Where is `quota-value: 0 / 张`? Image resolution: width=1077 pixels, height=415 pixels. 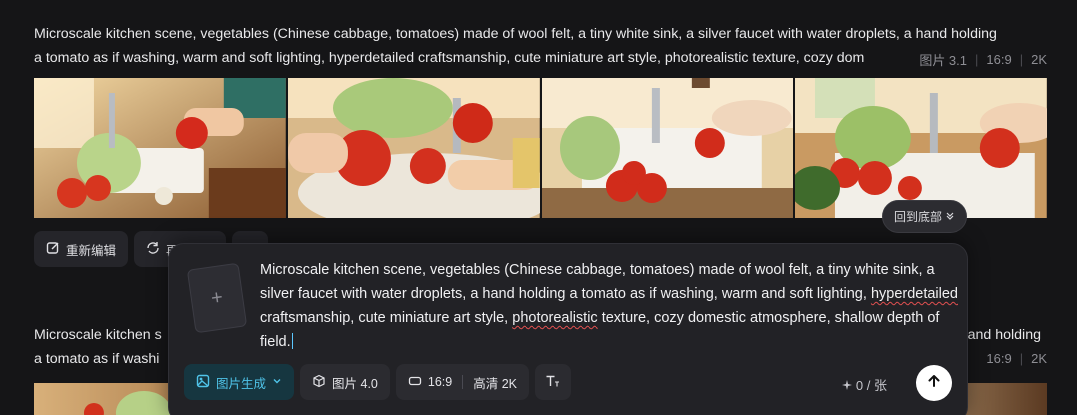 quota-value: 0 / 张 is located at coordinates (871, 385).